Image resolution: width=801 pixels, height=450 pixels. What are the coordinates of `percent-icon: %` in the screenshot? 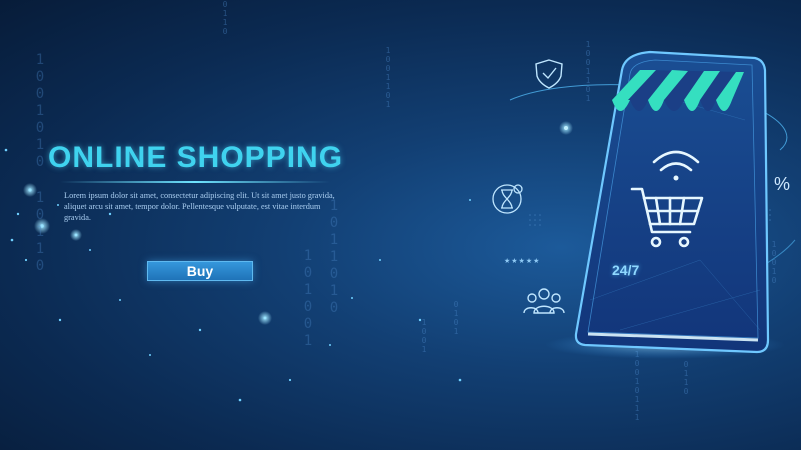 It's located at (782, 184).